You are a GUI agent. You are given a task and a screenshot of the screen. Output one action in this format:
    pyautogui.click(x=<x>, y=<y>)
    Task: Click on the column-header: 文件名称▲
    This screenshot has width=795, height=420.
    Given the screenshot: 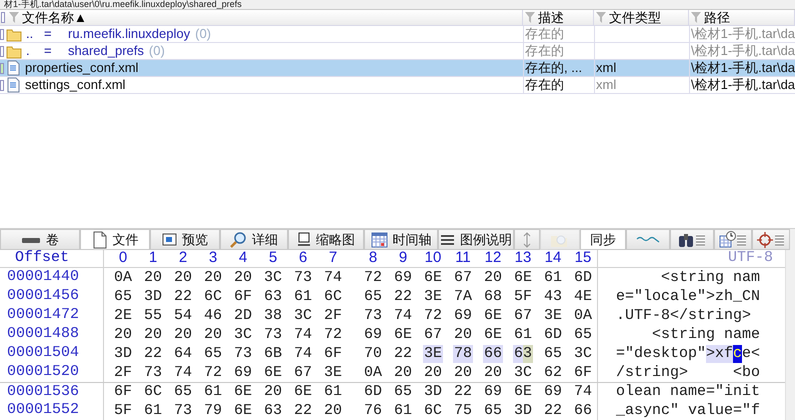 What is the action you would take?
    pyautogui.click(x=261, y=17)
    